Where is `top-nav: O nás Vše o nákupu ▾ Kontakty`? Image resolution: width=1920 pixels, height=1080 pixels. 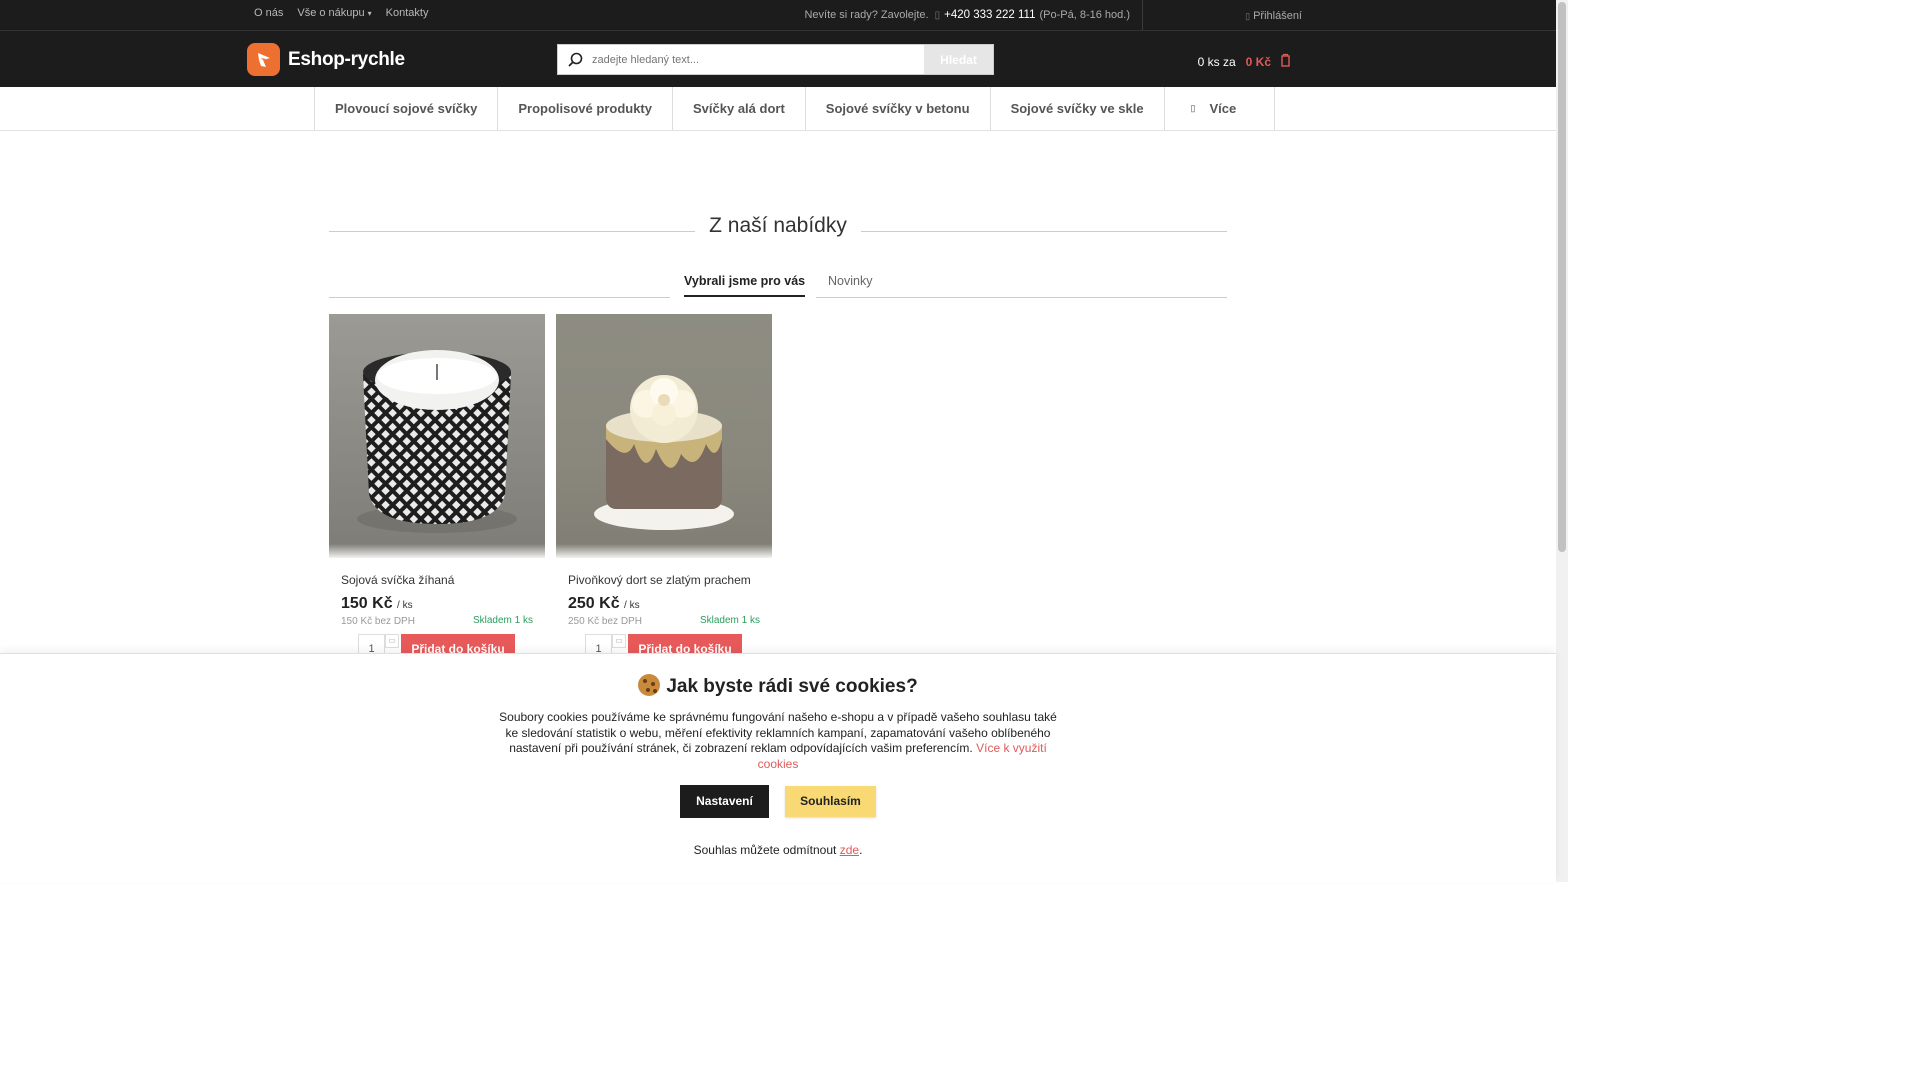 top-nav: O nás Vše o nákupu ▾ Kontakty is located at coordinates (341, 13).